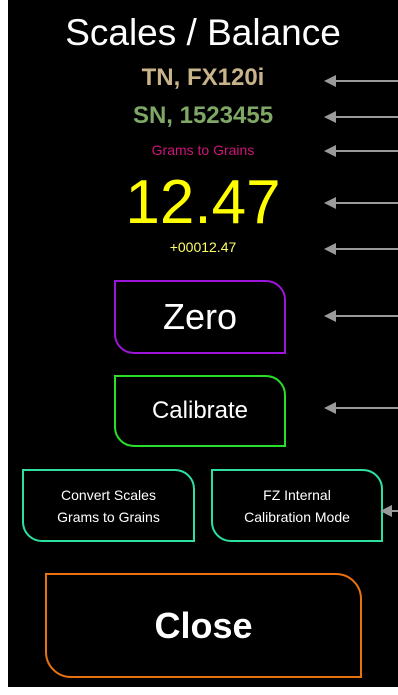 The height and width of the screenshot is (695, 398). I want to click on tn-label: TN, FX120i, so click(203, 77).